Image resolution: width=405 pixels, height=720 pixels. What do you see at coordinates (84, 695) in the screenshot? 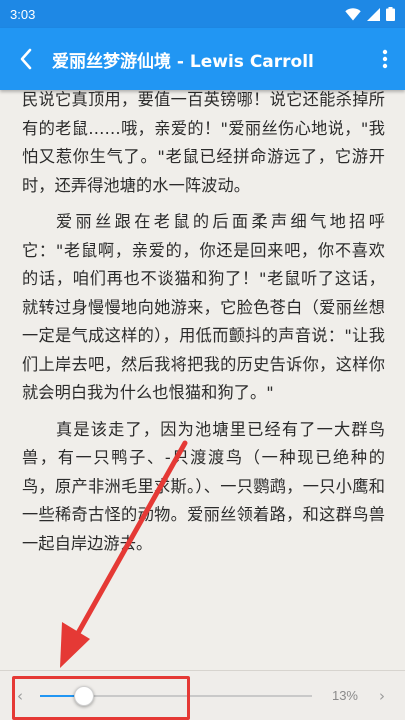
I see `slider-thumb` at bounding box center [84, 695].